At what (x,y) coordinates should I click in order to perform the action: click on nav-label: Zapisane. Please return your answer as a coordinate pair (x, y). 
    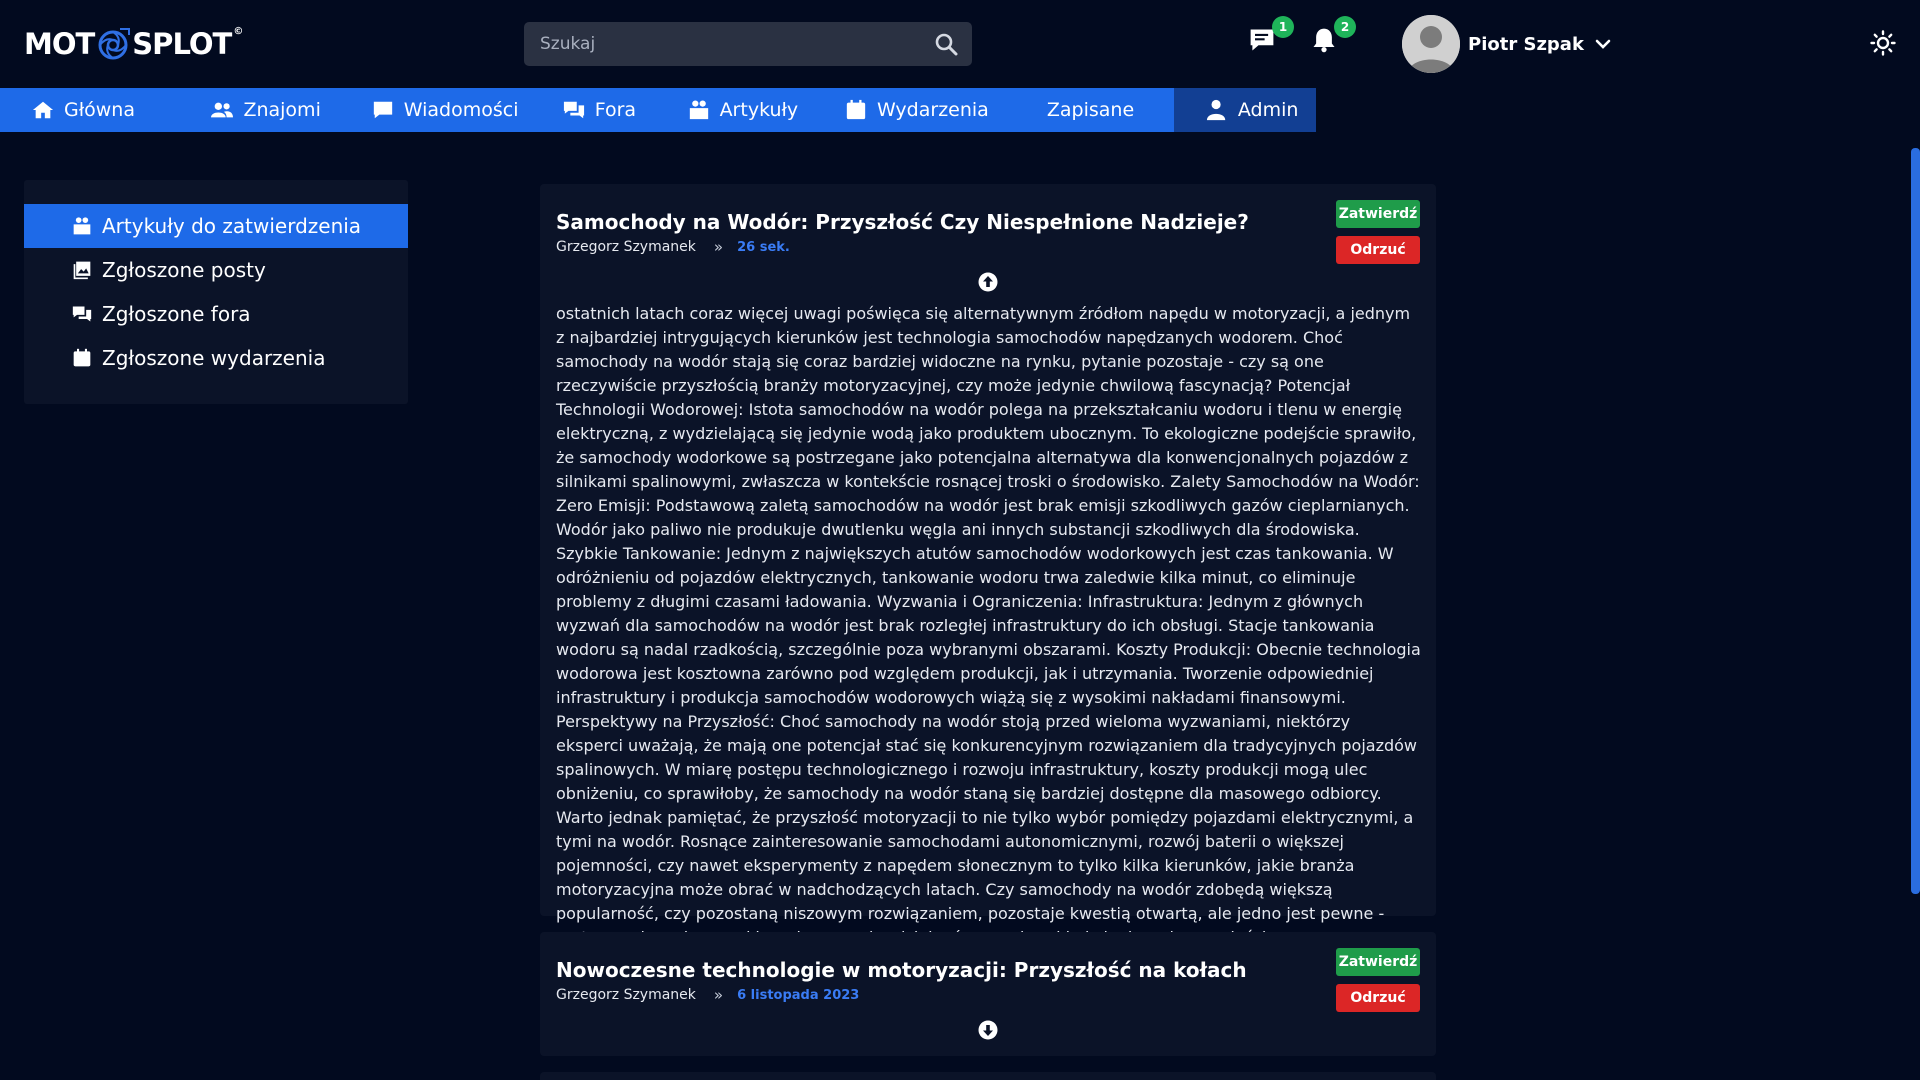
    Looking at the image, I should click on (1090, 110).